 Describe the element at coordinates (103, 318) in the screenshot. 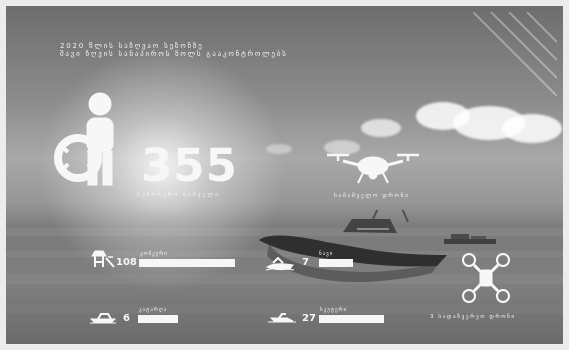

I see `boat-icon` at that location.